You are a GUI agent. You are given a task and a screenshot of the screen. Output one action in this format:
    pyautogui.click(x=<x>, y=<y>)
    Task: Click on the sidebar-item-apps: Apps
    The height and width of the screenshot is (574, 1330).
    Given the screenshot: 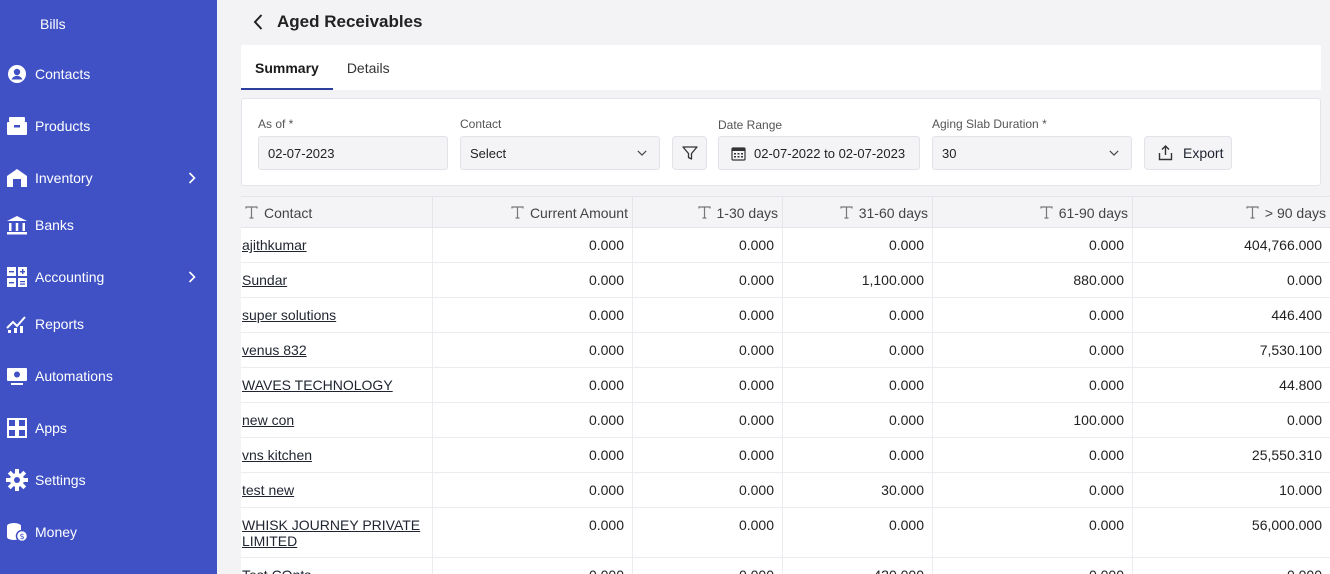 What is the action you would take?
    pyautogui.click(x=108, y=428)
    